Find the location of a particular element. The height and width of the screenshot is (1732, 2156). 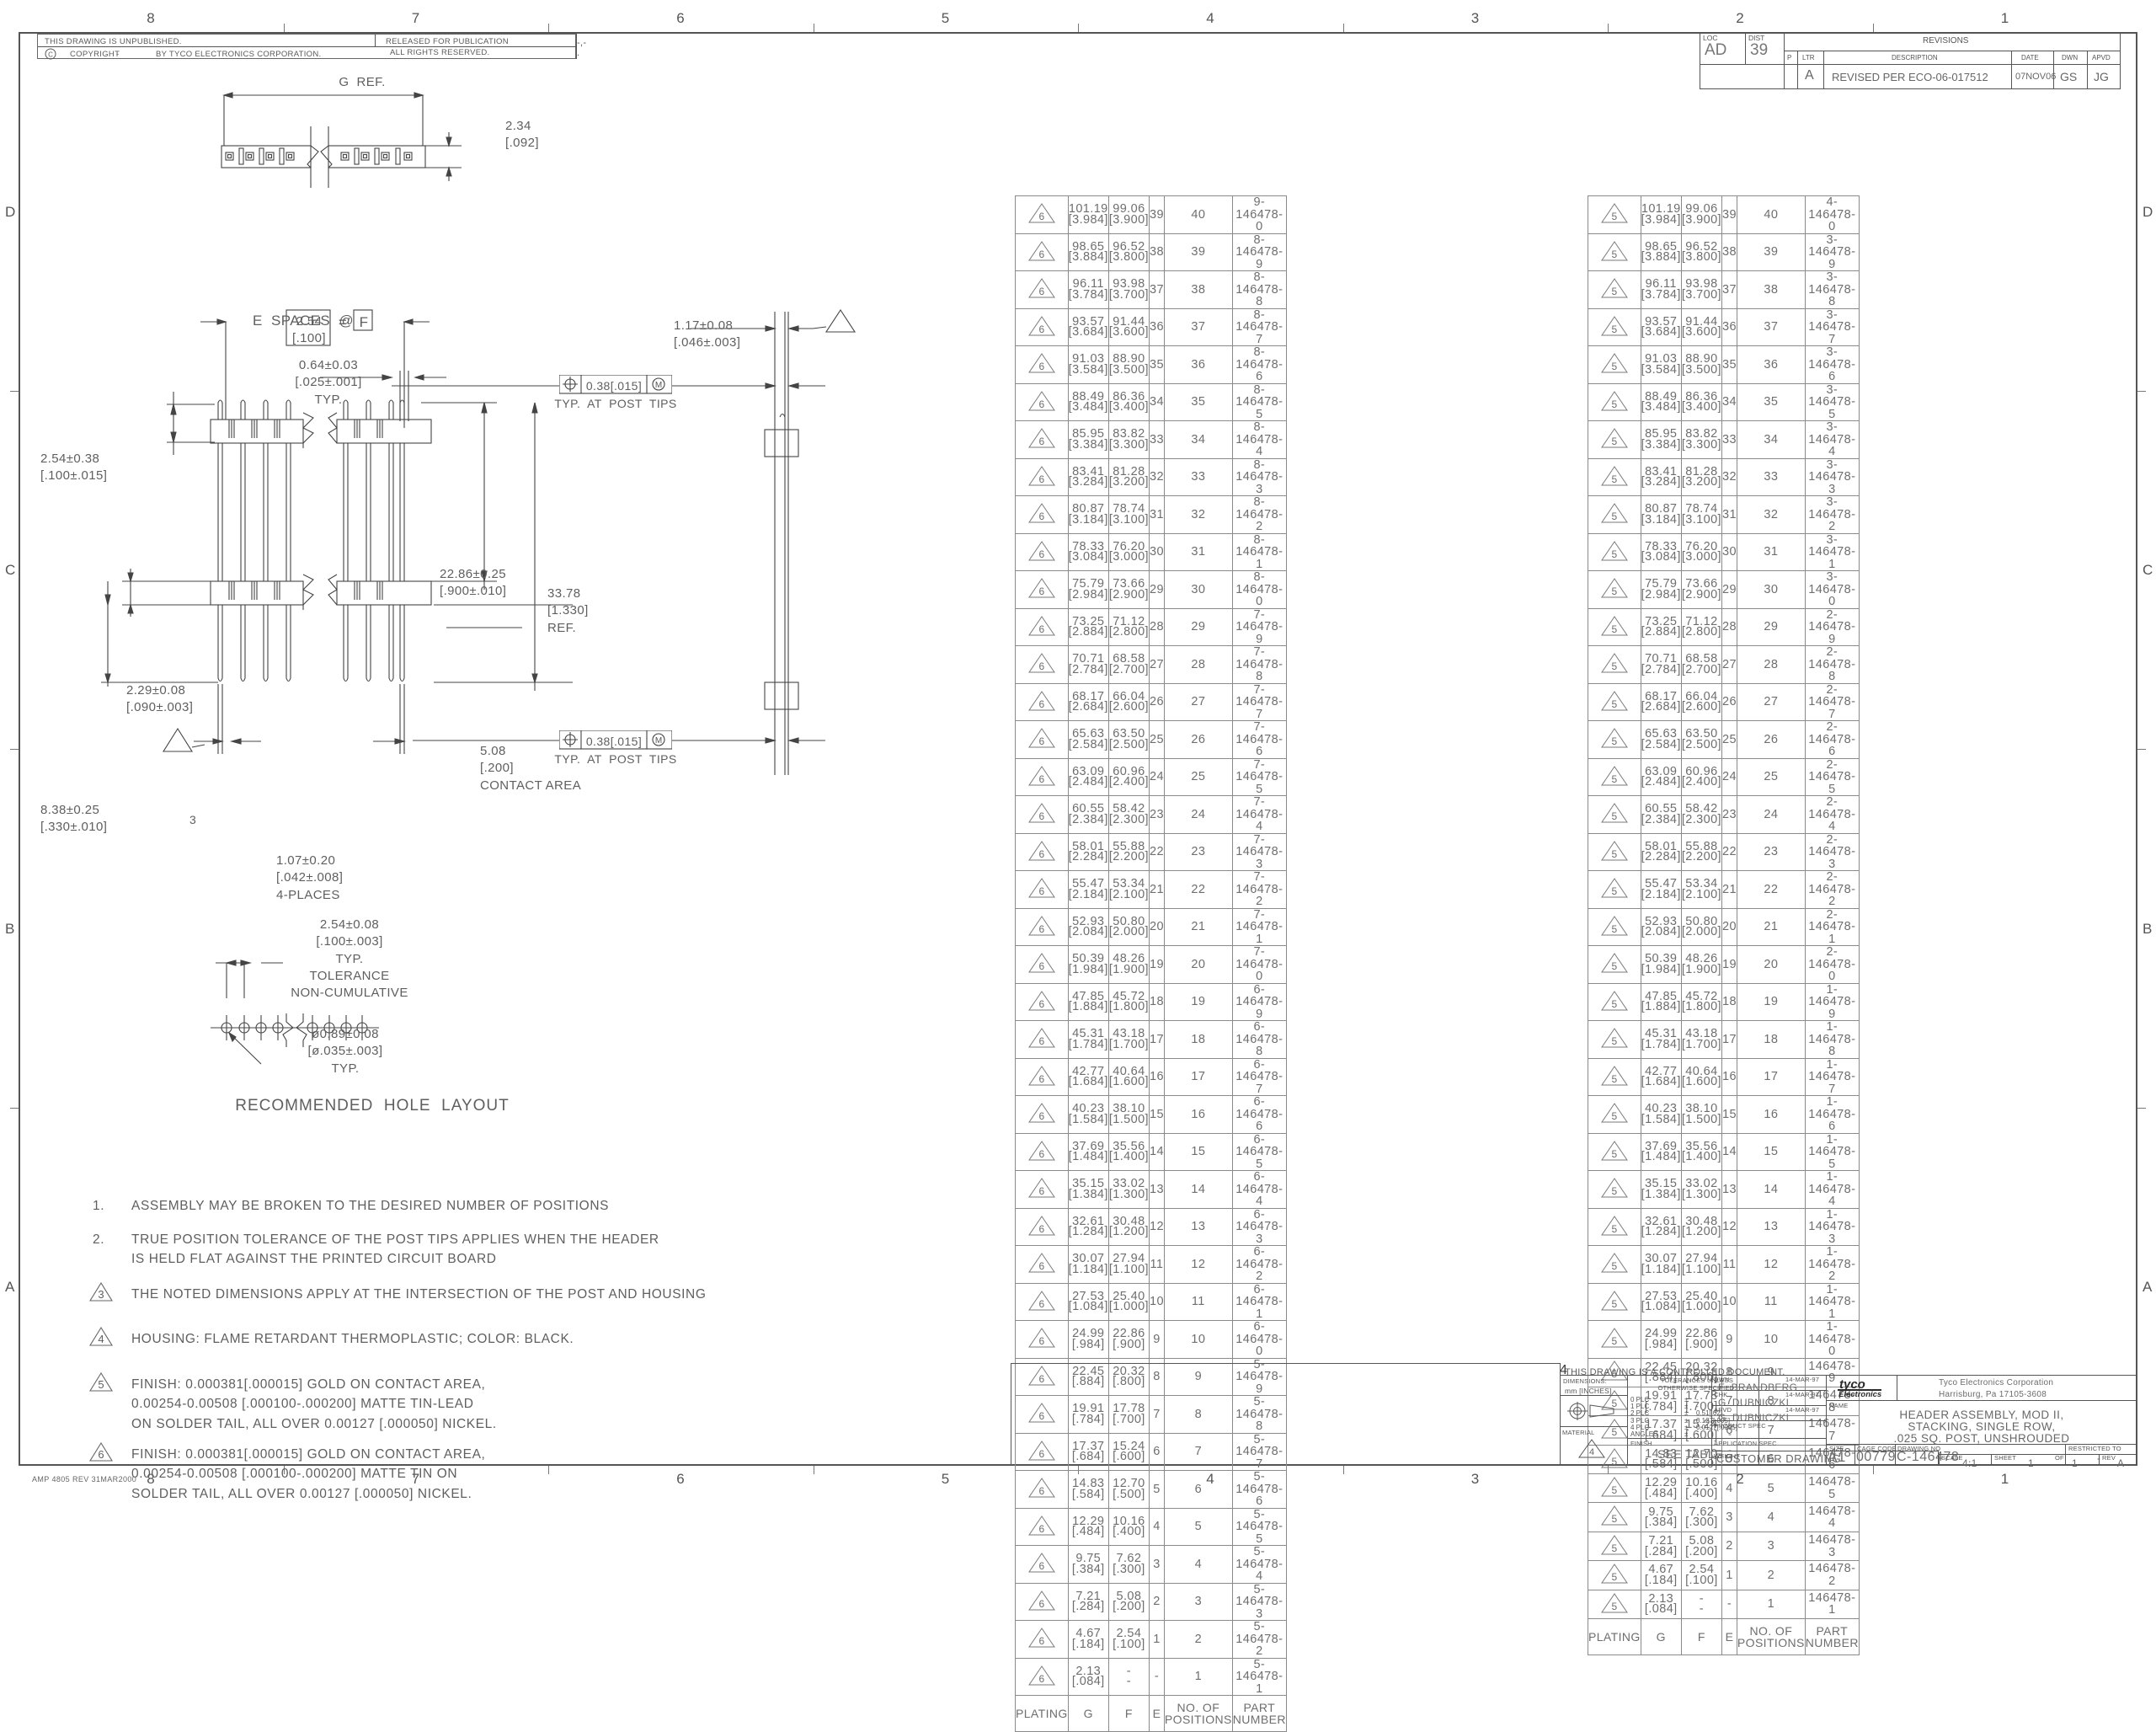

cell-e: 25 is located at coordinates (1156, 739).